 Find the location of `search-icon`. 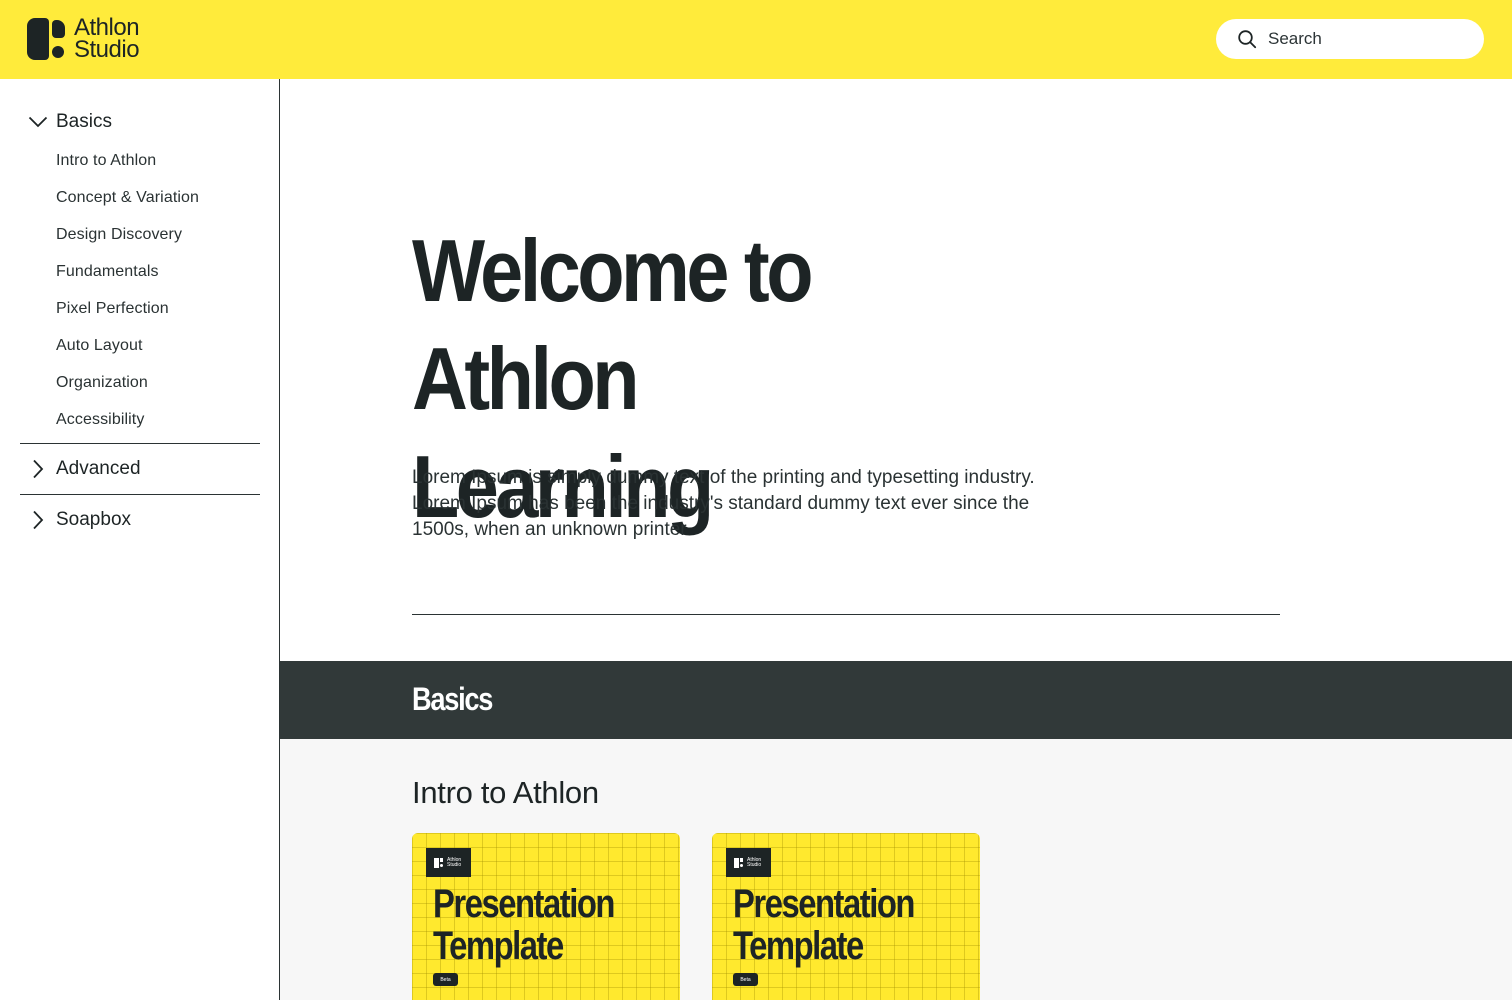

search-icon is located at coordinates (1247, 39).